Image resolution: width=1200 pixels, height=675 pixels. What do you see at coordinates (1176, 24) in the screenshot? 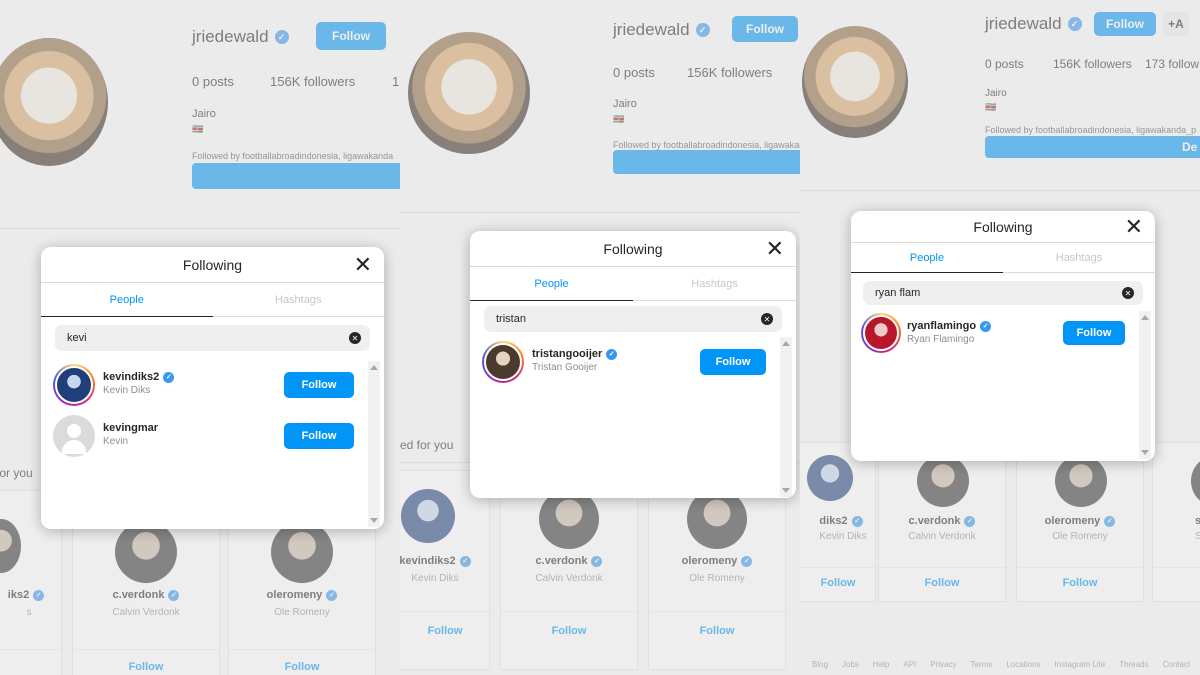
I see `suggest-more-button: +A` at bounding box center [1176, 24].